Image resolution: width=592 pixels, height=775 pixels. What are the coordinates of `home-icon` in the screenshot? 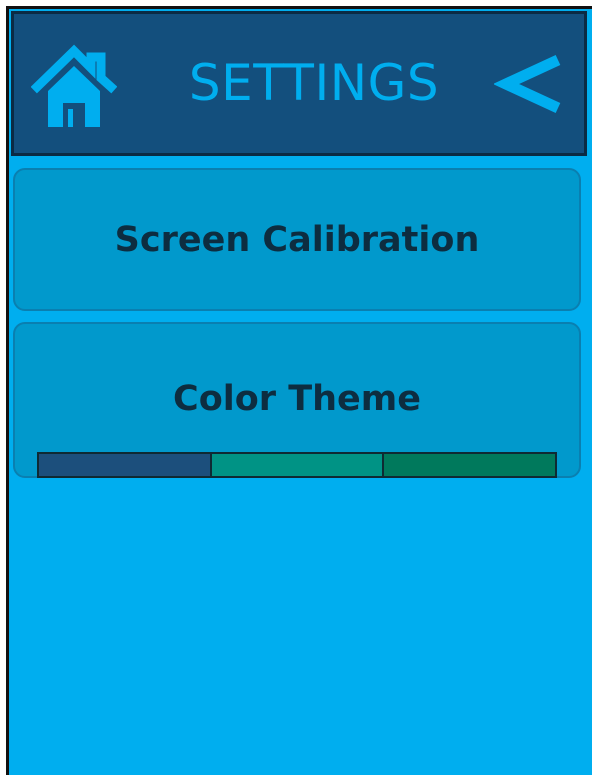 It's located at (74, 85).